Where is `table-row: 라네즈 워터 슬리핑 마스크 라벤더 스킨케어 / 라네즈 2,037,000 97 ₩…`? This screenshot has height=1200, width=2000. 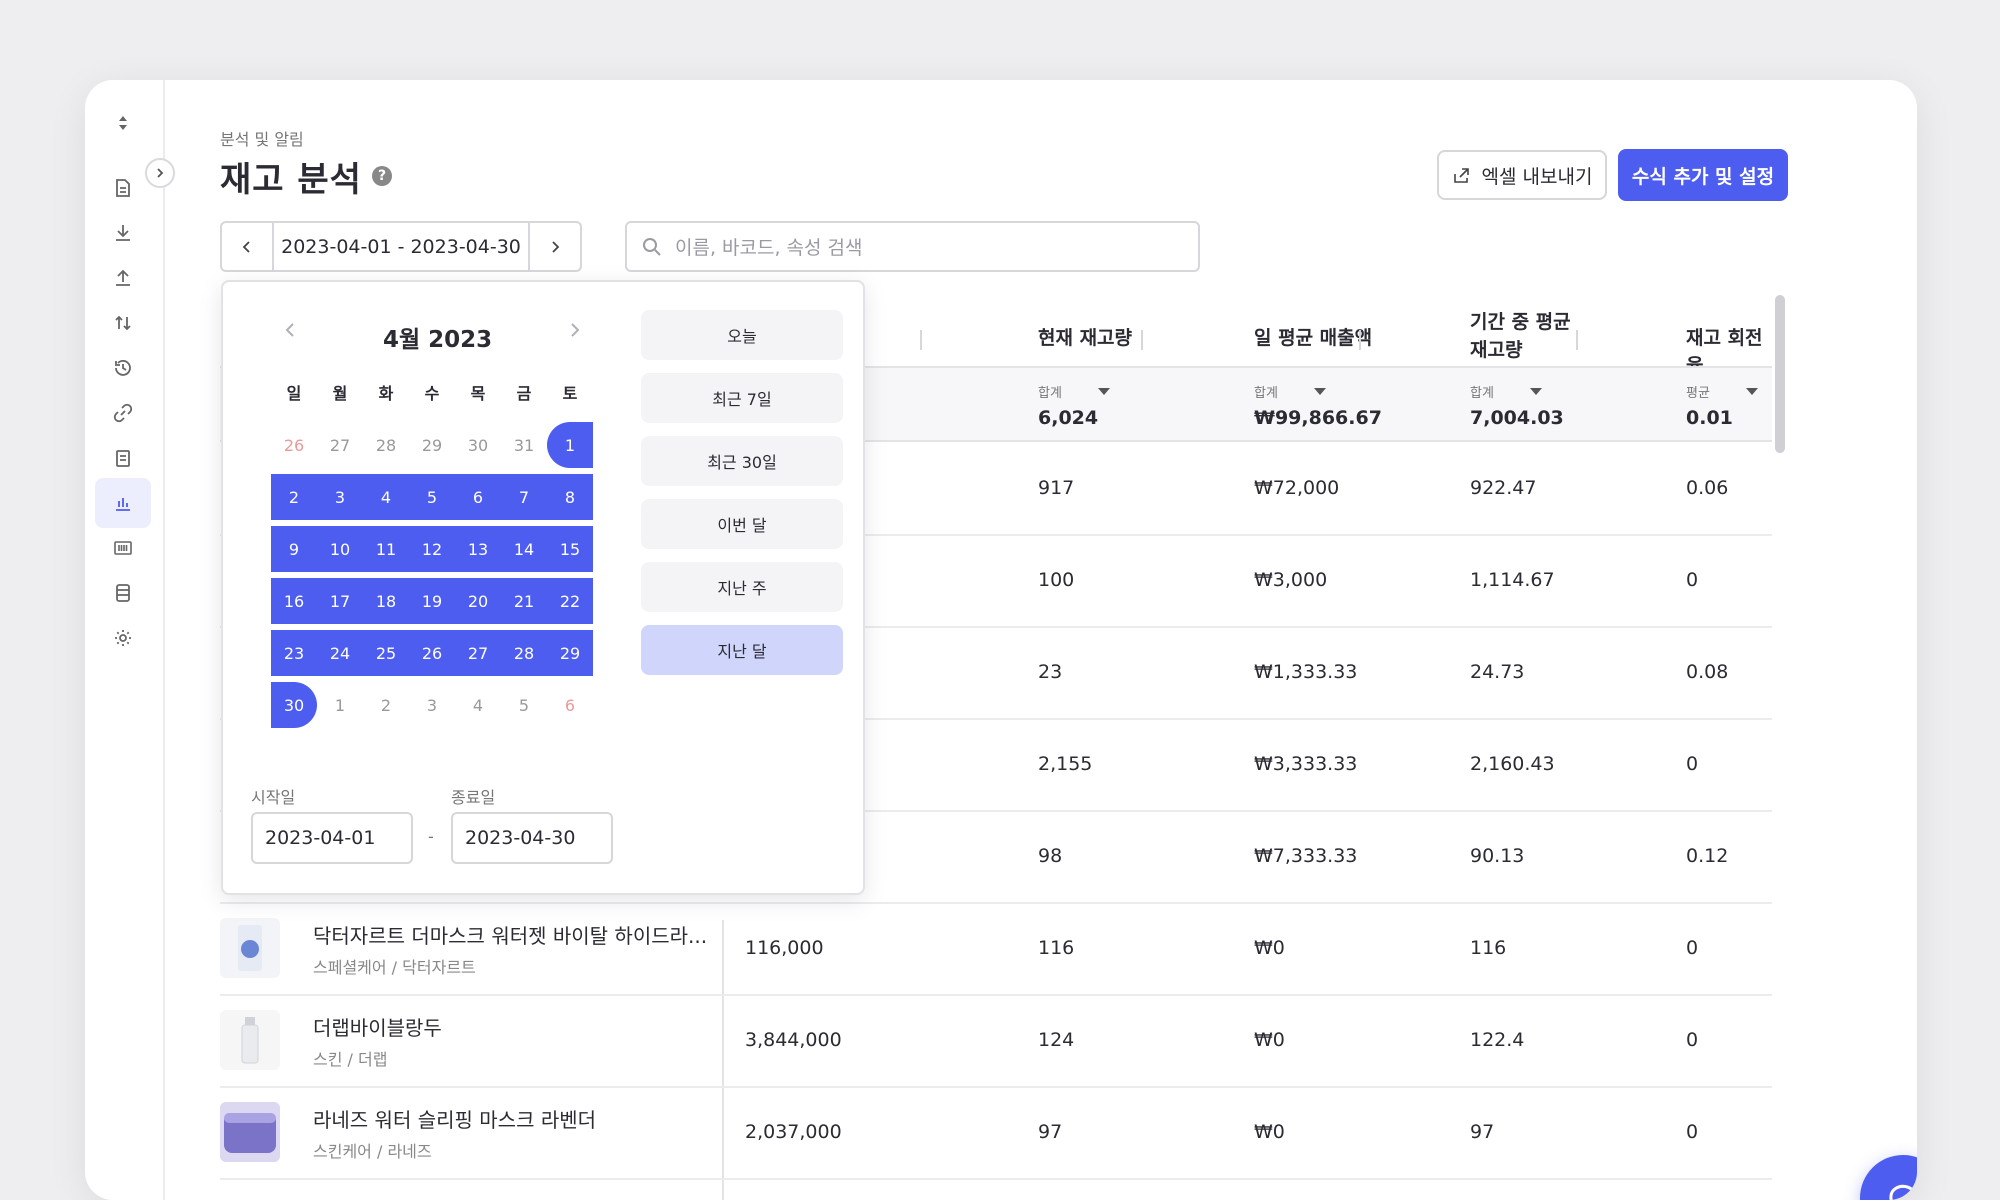
table-row: 라네즈 워터 슬리핑 마스크 라벤더 스킨케어 / 라네즈 2,037,000 97 ₩… is located at coordinates (996, 1133).